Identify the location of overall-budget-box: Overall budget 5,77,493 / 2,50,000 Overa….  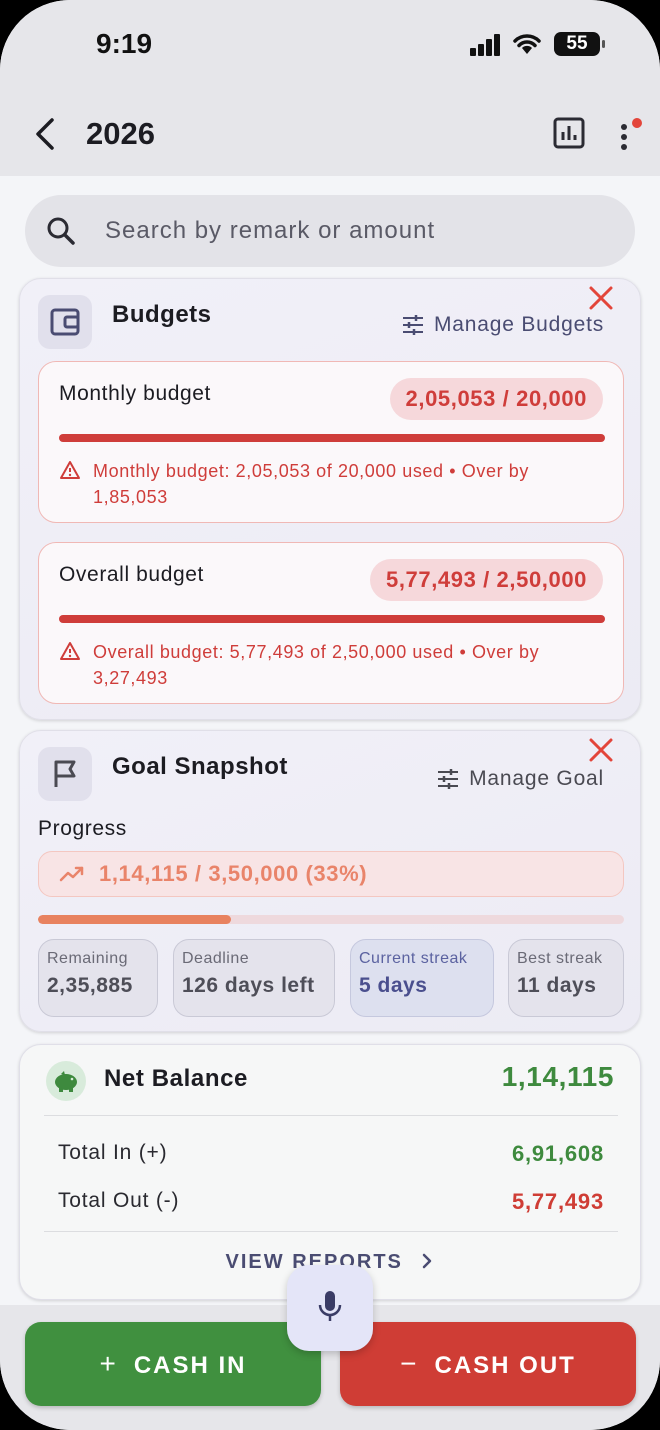
(331, 623).